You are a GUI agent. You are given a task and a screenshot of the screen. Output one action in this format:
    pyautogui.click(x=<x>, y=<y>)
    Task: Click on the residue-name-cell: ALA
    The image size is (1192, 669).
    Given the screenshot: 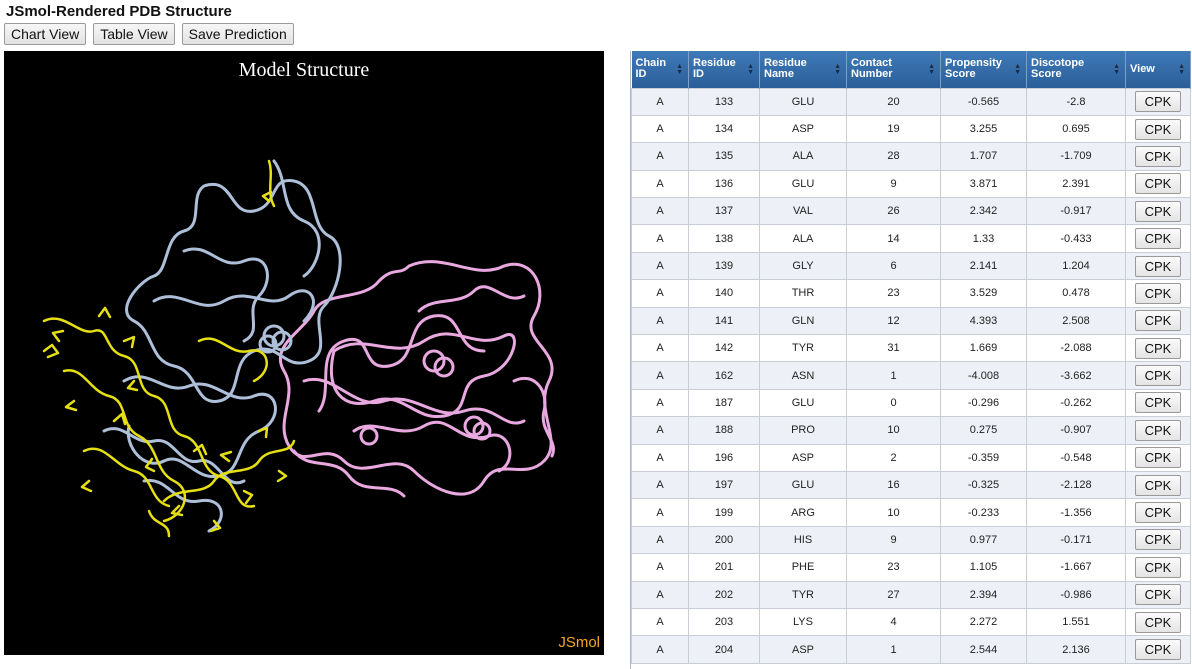 What is the action you would take?
    pyautogui.click(x=803, y=238)
    